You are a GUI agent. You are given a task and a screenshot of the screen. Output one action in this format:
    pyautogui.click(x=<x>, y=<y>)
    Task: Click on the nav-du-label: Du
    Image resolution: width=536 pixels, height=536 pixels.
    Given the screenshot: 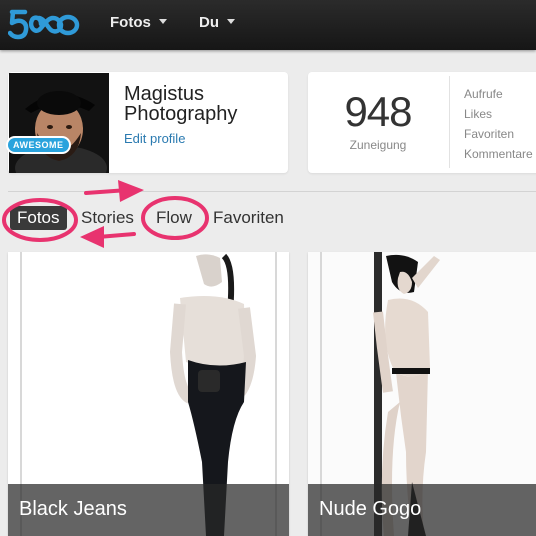 What is the action you would take?
    pyautogui.click(x=209, y=22)
    